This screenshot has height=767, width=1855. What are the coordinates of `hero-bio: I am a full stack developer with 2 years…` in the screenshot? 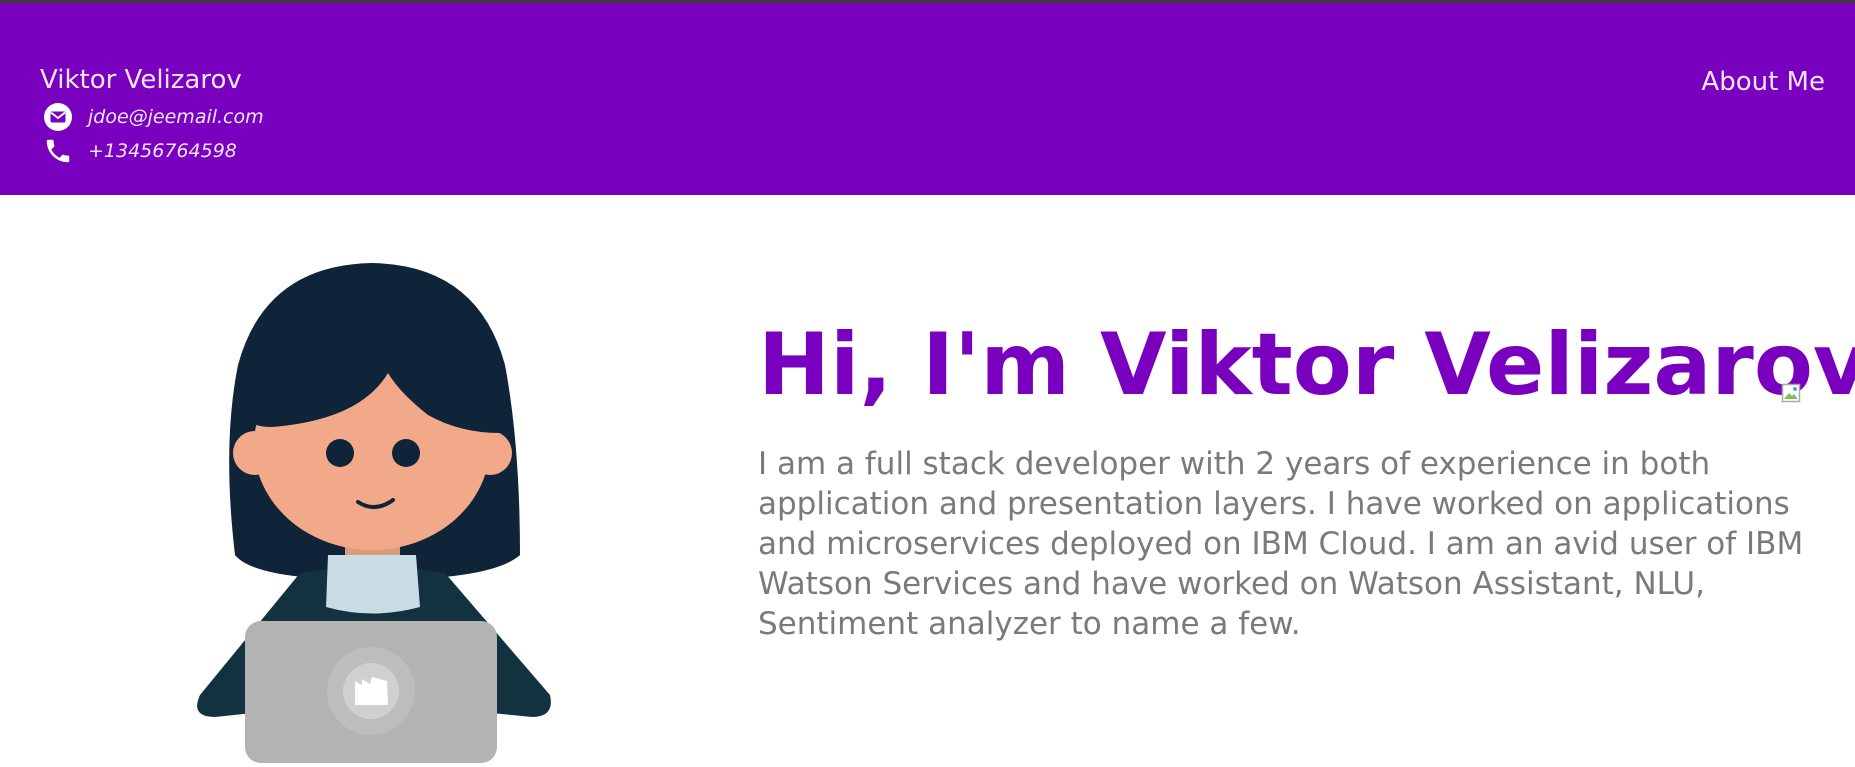 It's located at (1281, 544).